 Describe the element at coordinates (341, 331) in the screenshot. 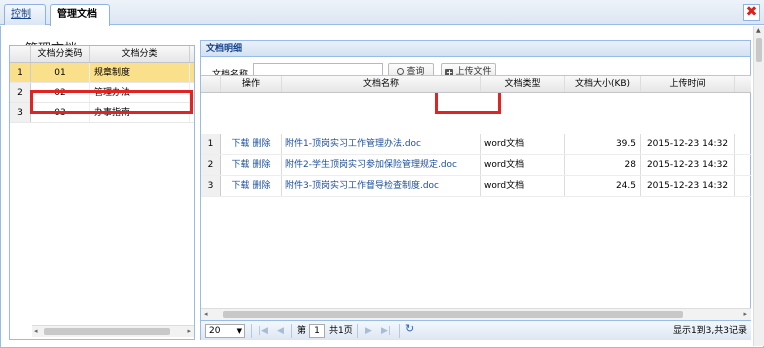

I see `page-total: 共1页` at that location.